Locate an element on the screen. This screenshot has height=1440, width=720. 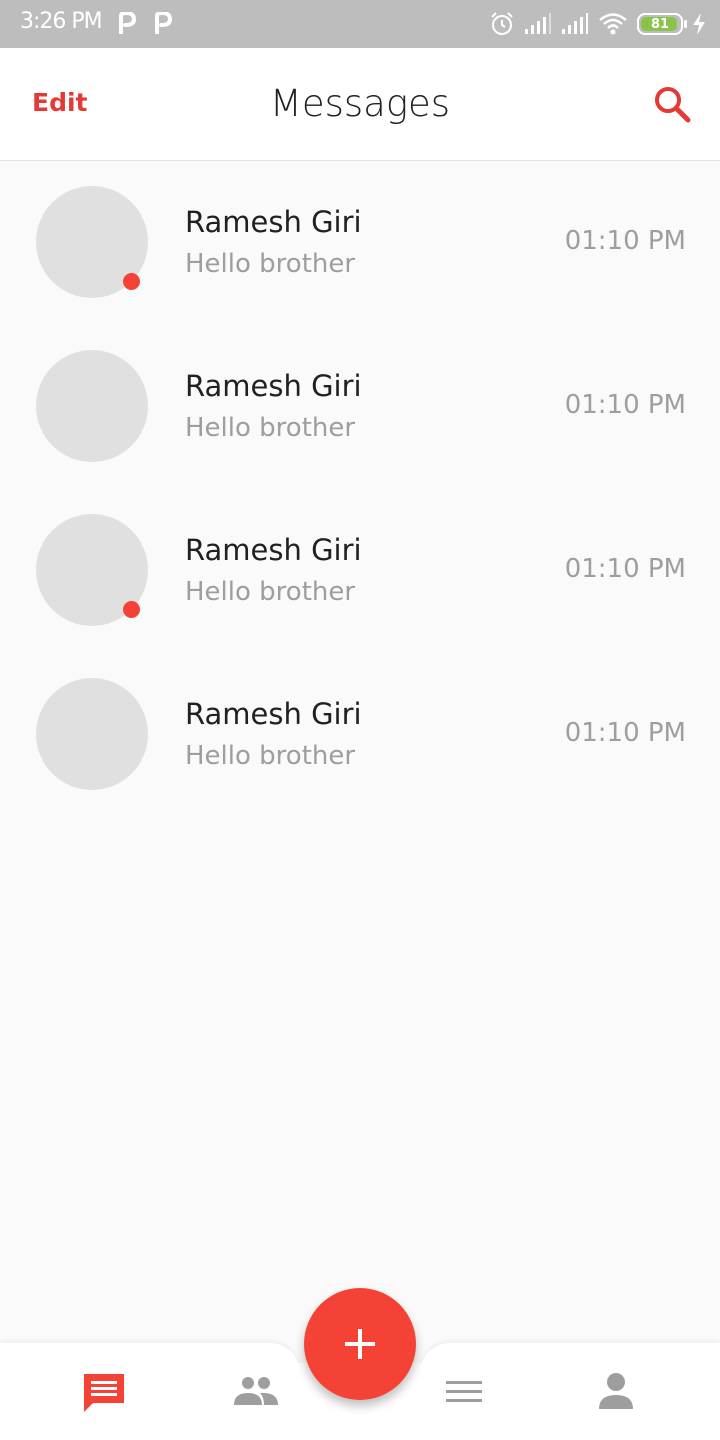
status-bar: 3:26 PM 81 is located at coordinates (360, 24).